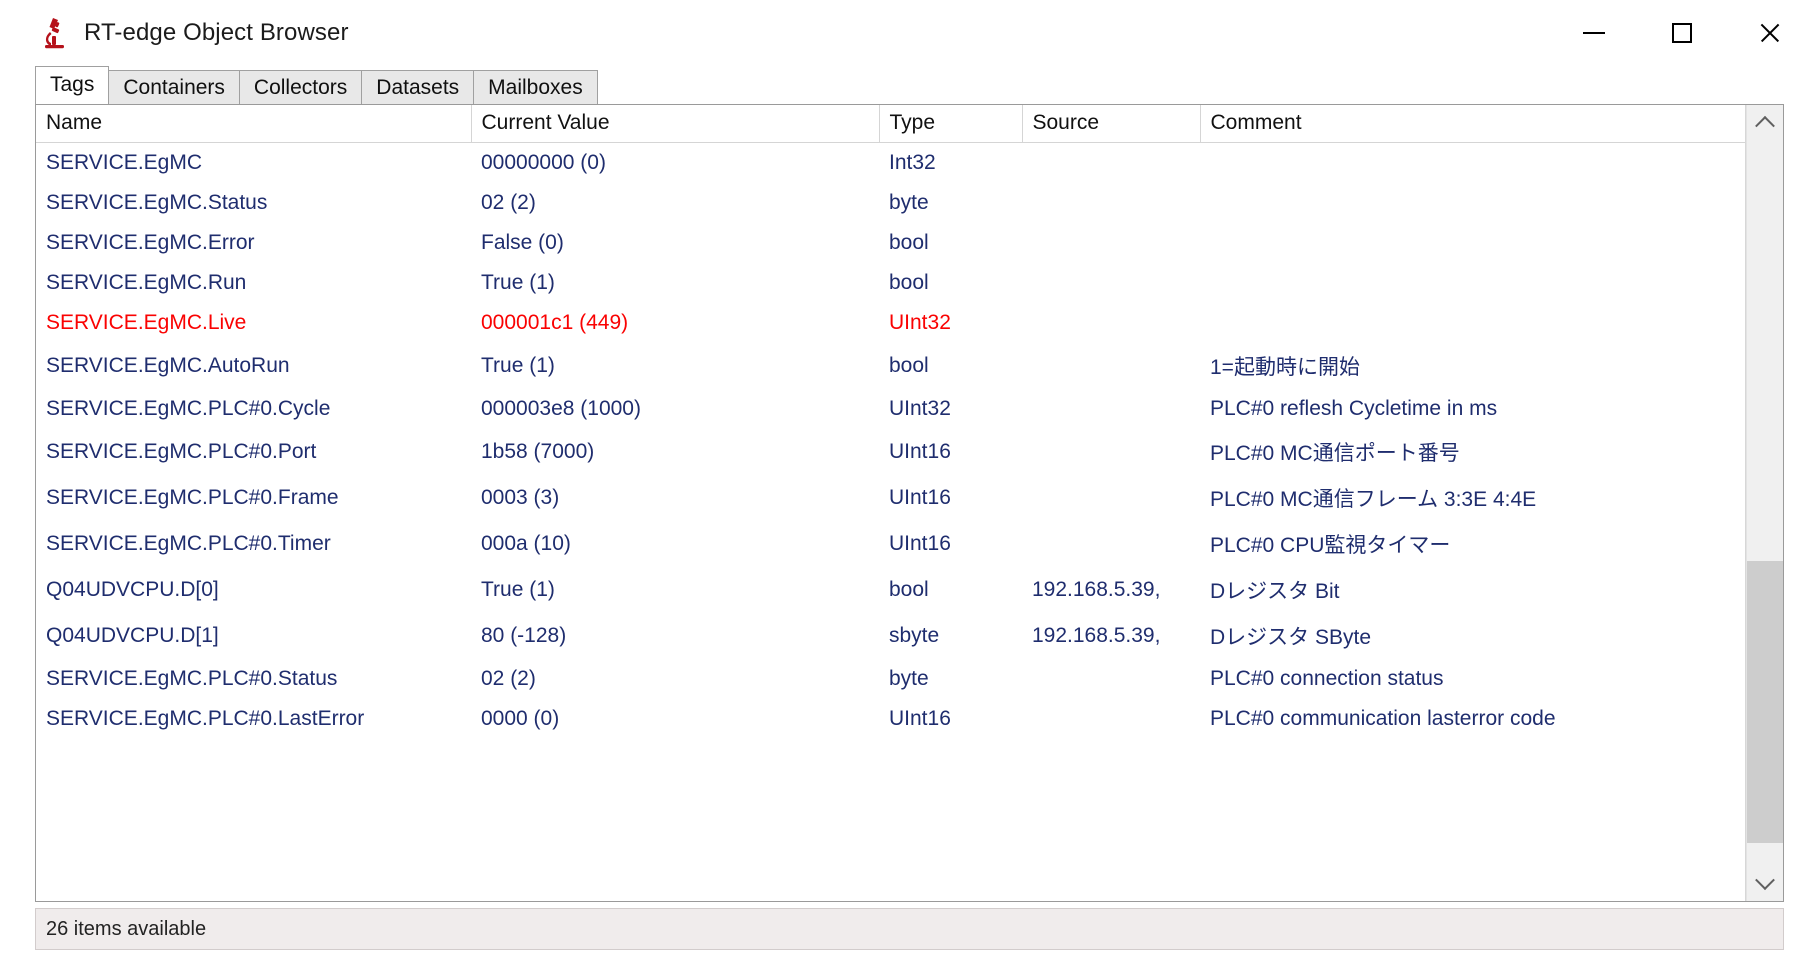 The image size is (1814, 962). I want to click on table-row: SERVICE.EgMC.Live 000001c1 (449) UInt32, so click(890, 323).